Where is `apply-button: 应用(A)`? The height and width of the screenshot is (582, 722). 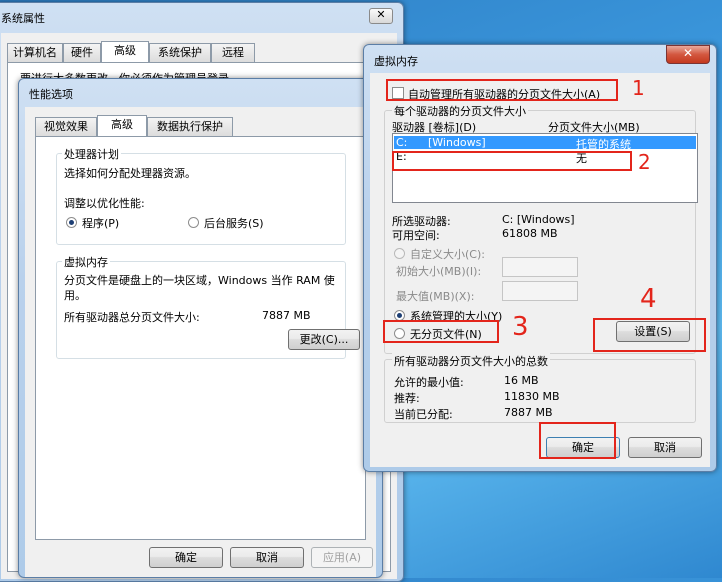 apply-button: 应用(A) is located at coordinates (342, 557).